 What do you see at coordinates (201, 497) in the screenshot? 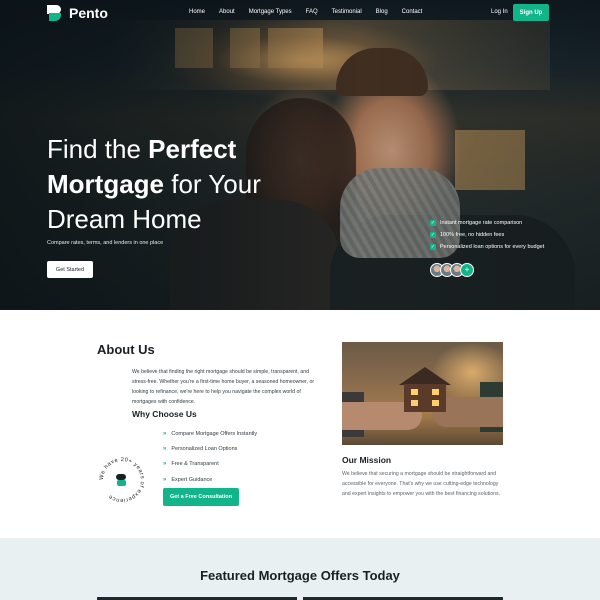
I see `free-consultation-button: Get a Free Consultation` at bounding box center [201, 497].